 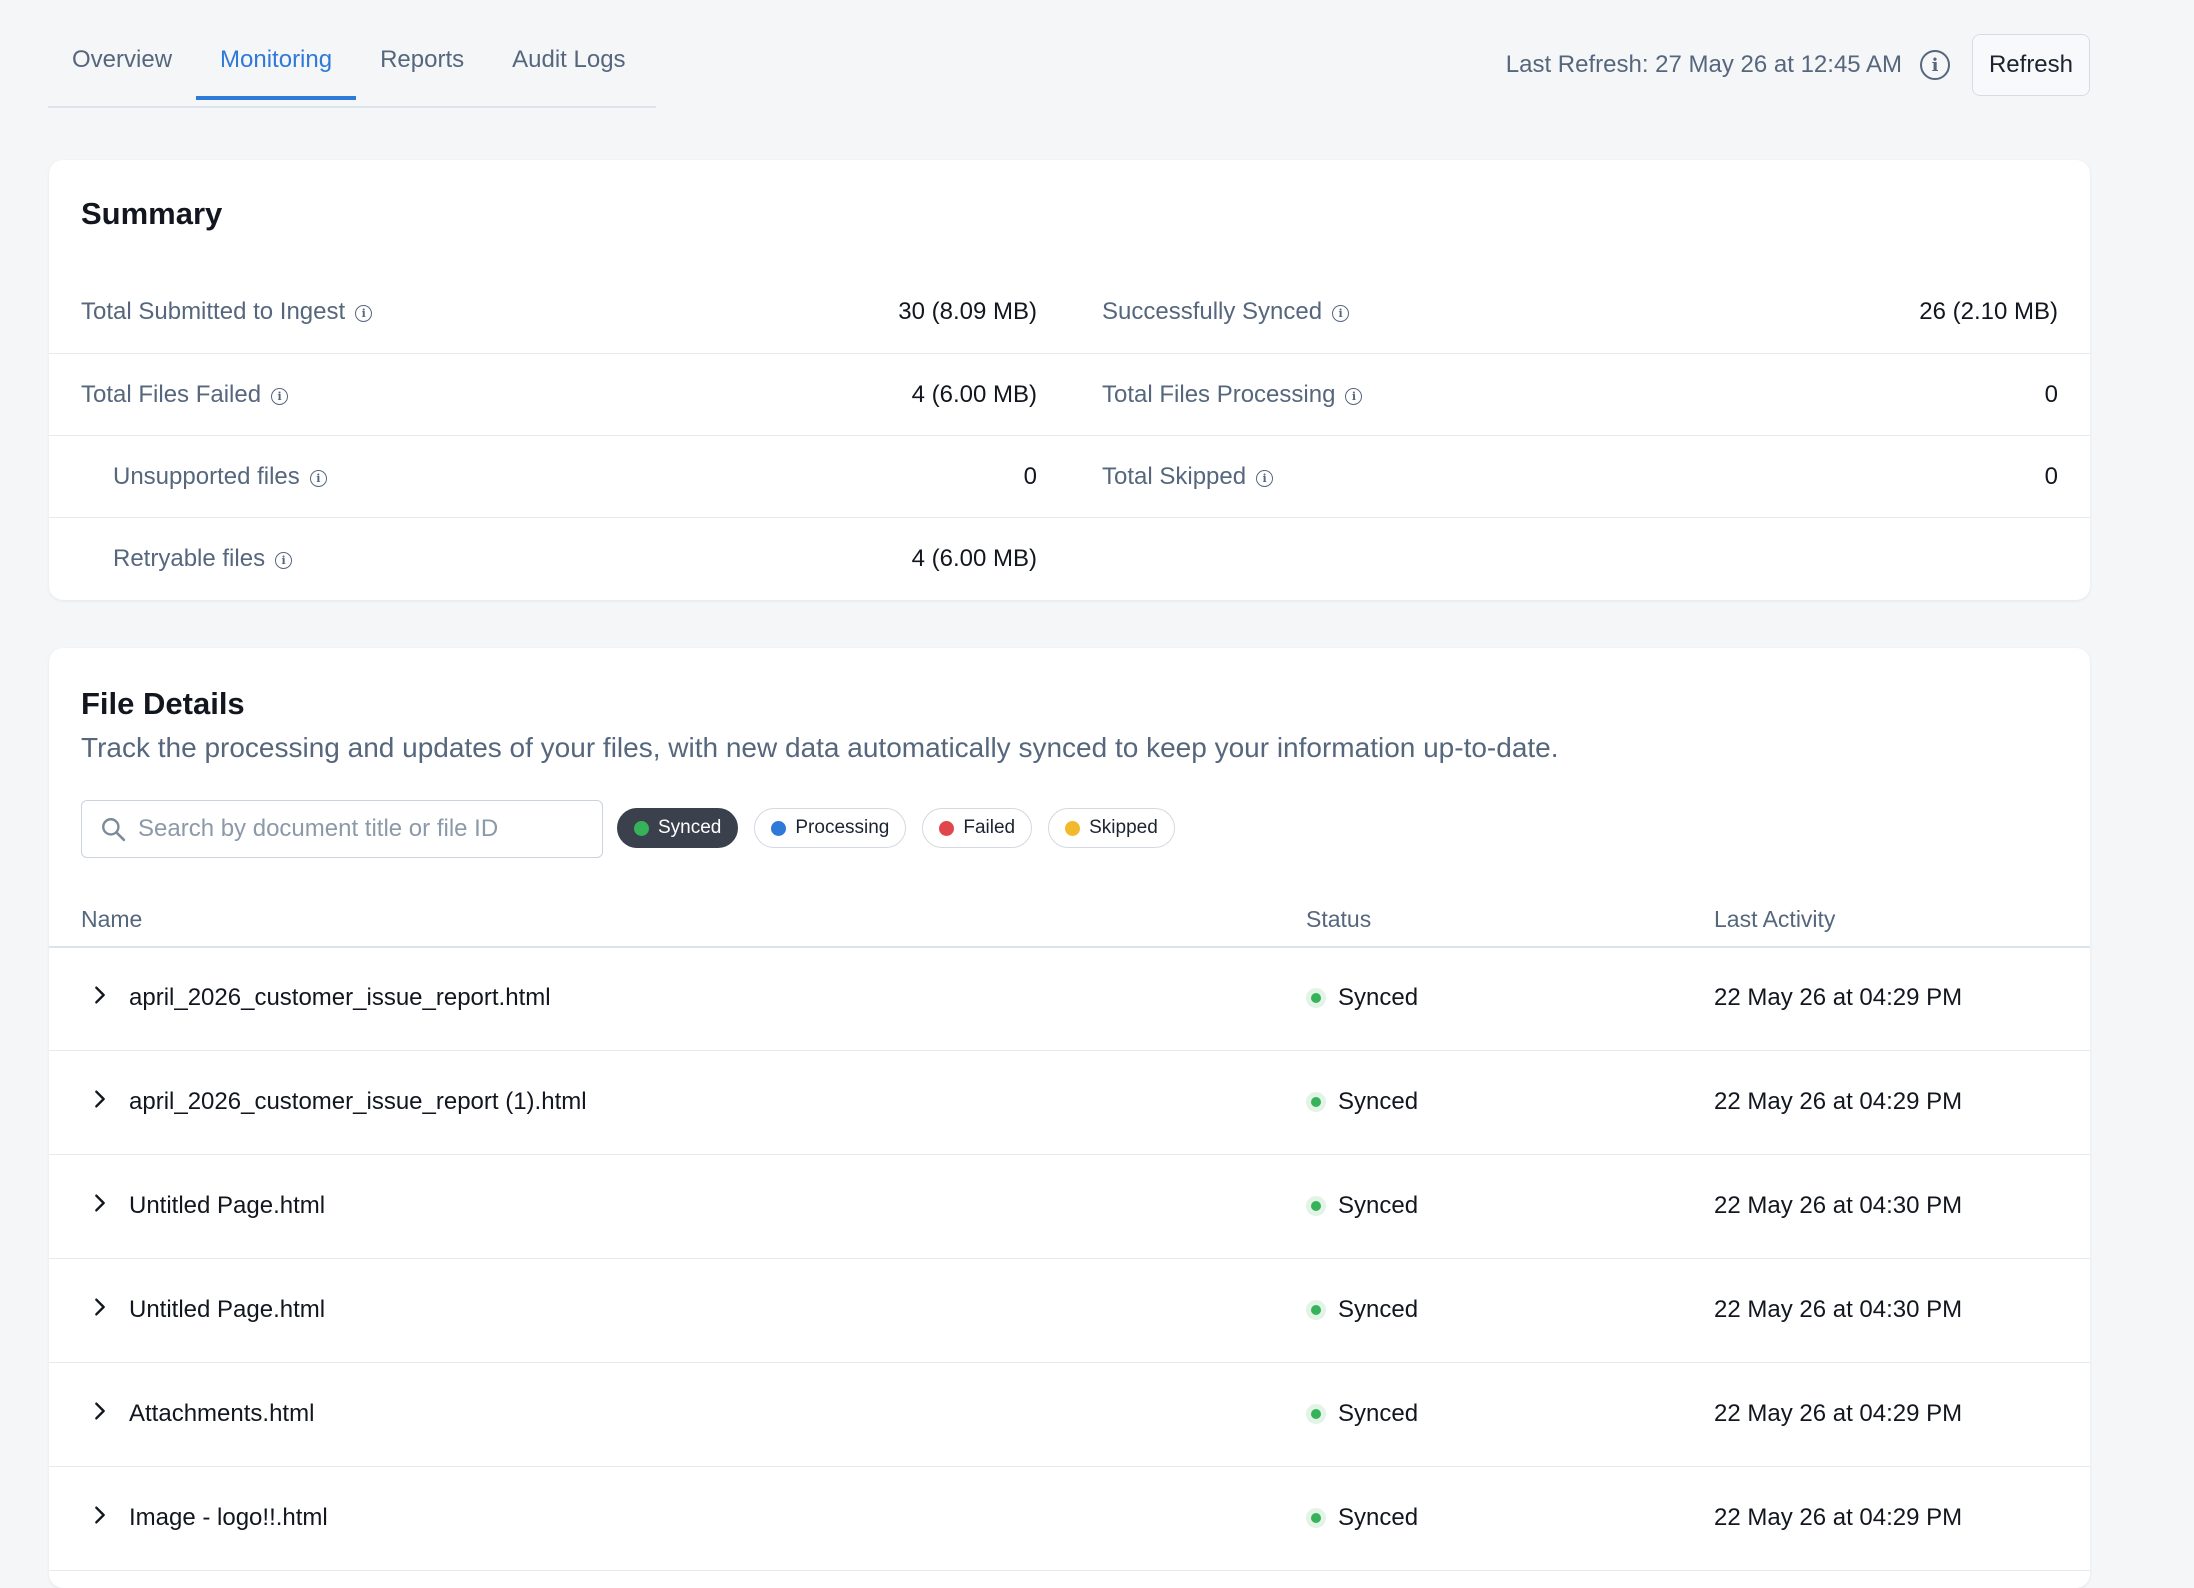 What do you see at coordinates (122, 60) in the screenshot?
I see `tab-overview: Overview` at bounding box center [122, 60].